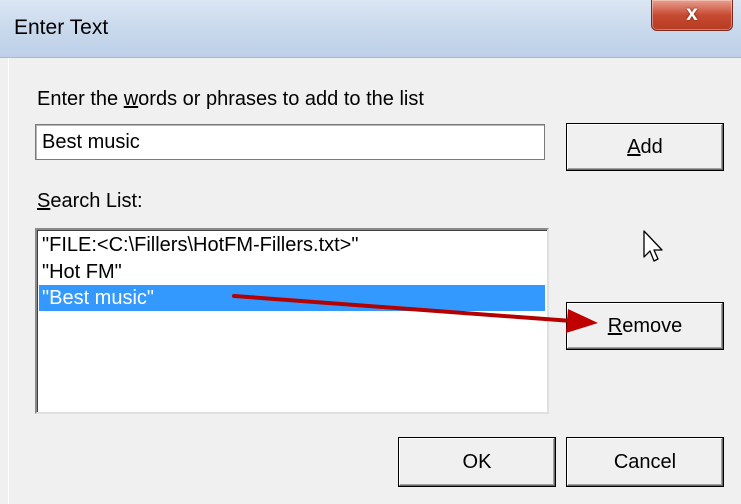 This screenshot has height=504, width=741. I want to click on list-item-selected: "Best music", so click(292, 298).